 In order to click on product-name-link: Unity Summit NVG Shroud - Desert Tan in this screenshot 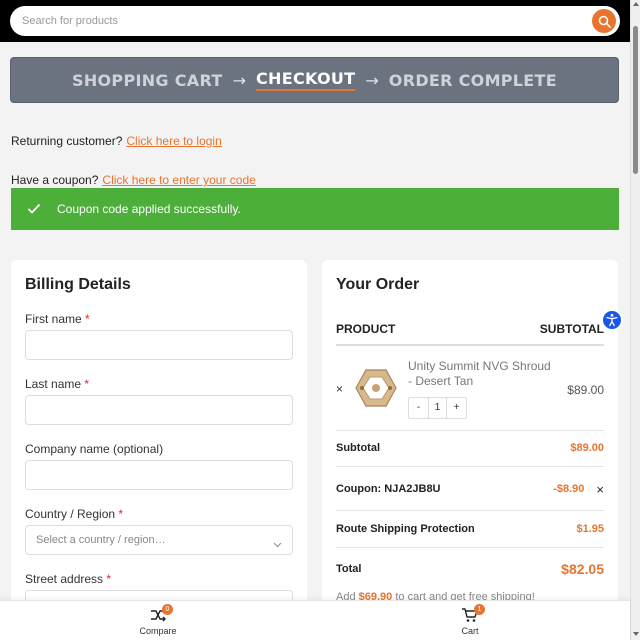, I will do `click(483, 374)`.